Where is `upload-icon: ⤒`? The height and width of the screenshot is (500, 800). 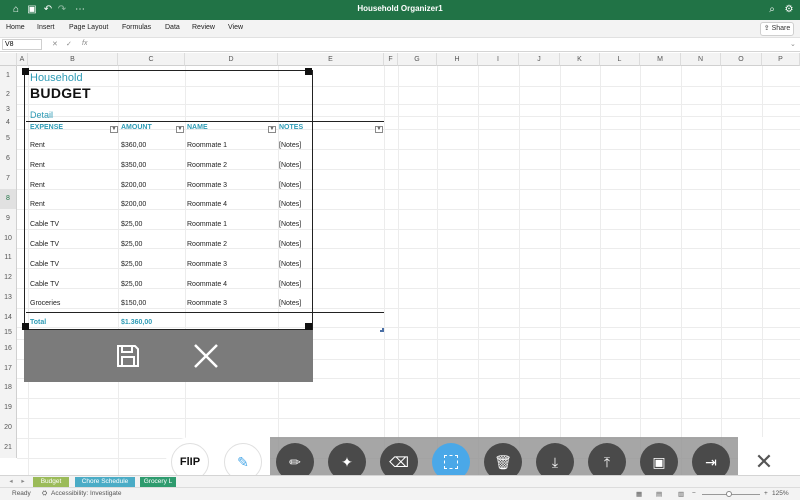
upload-icon: ⤒ is located at coordinates (607, 461).